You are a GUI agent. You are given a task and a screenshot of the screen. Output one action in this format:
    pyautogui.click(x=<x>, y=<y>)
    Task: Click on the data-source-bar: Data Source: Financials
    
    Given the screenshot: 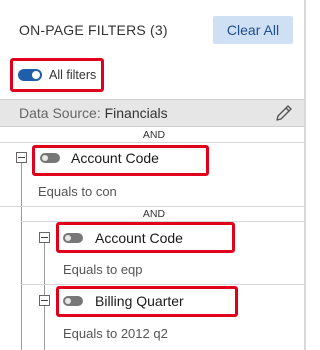 What is the action you would take?
    pyautogui.click(x=153, y=113)
    